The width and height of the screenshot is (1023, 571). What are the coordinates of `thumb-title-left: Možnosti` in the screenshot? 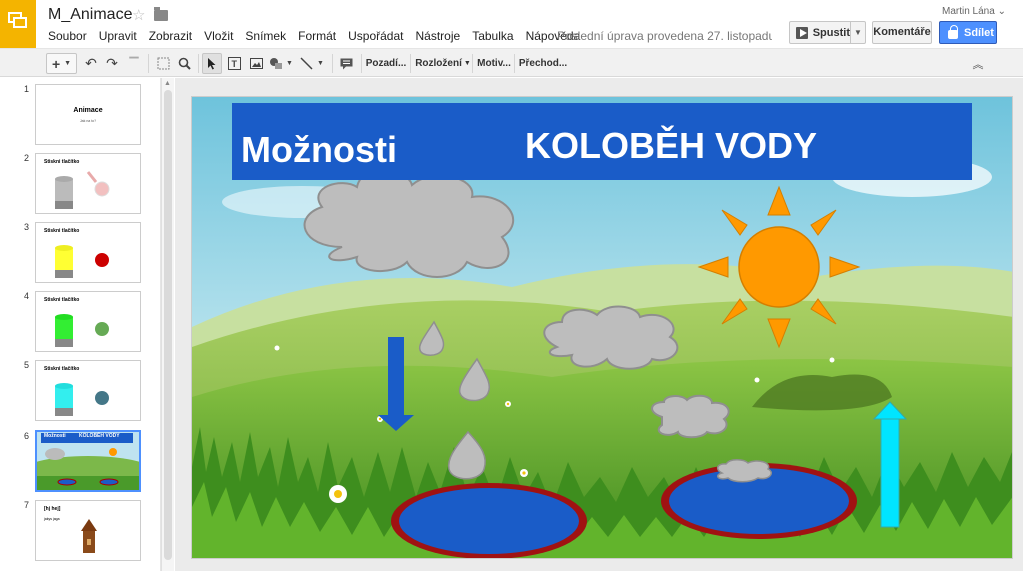 It's located at (55, 436).